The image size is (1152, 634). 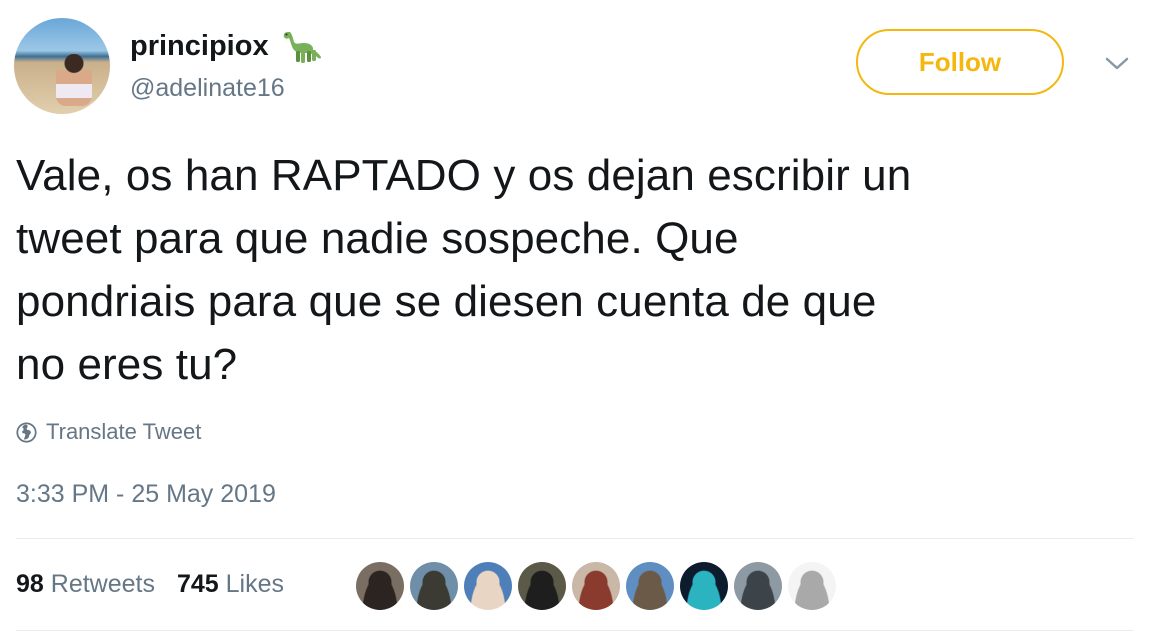 What do you see at coordinates (146, 494) in the screenshot?
I see `tweet-timestamp: 3:33 PM - 25 May 2019` at bounding box center [146, 494].